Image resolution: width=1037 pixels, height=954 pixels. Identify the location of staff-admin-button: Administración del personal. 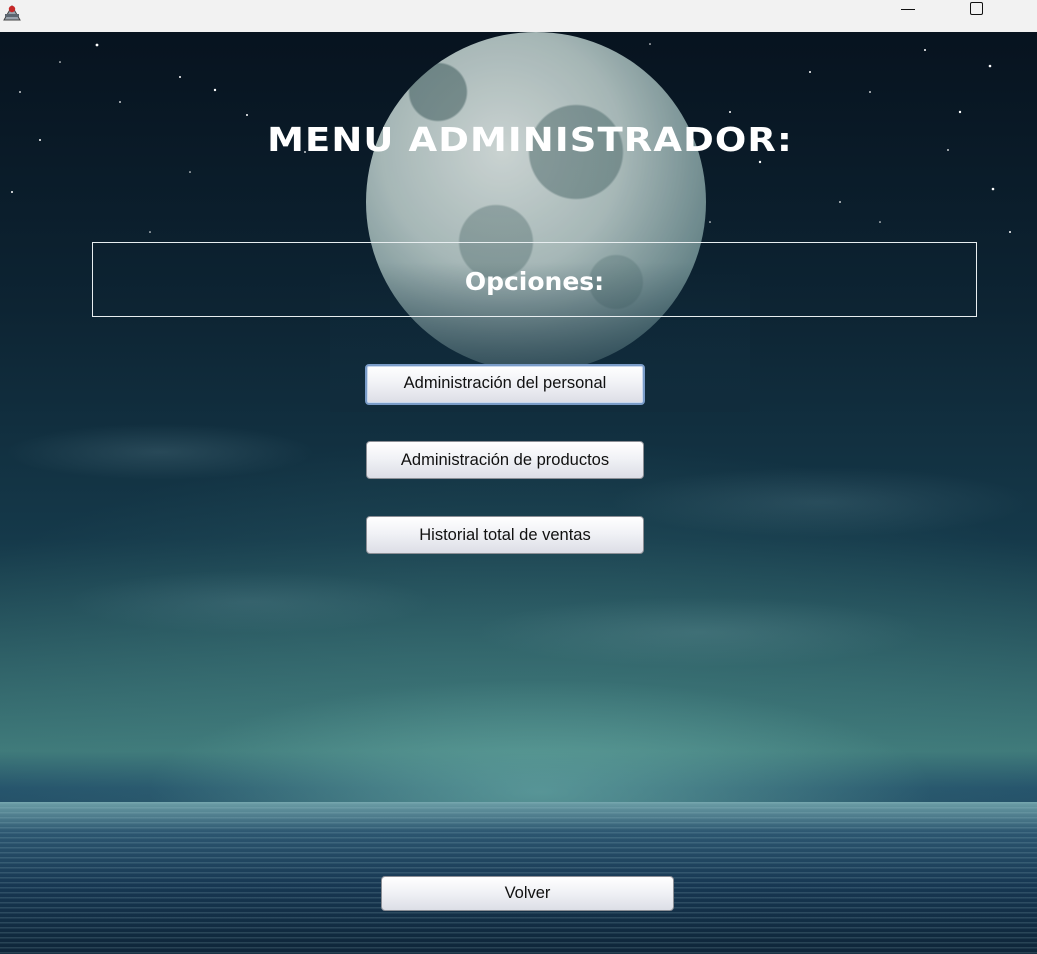
(505, 384).